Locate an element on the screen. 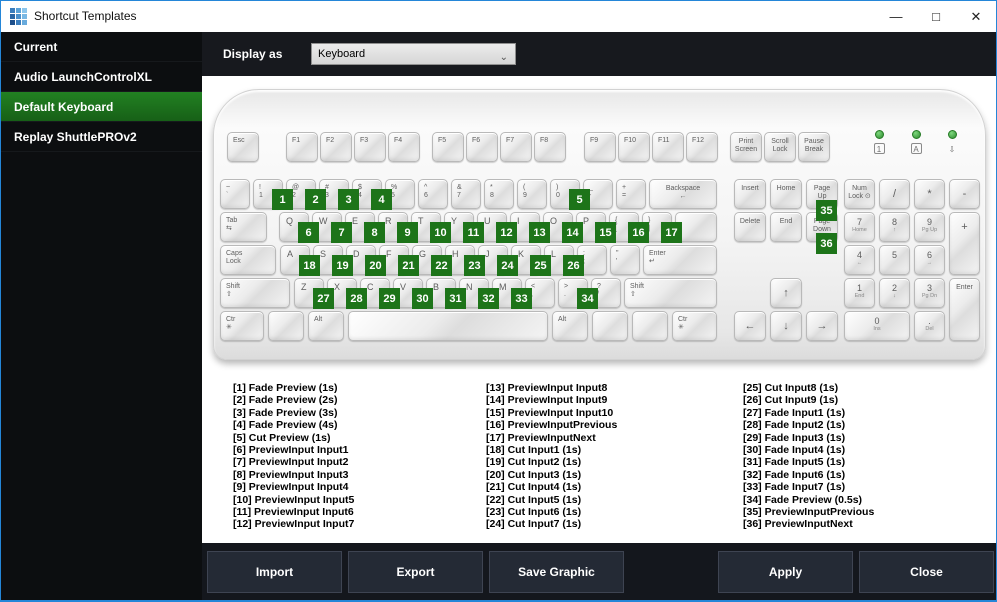  shortcut-entry: [18] Cut Input1 (1s) is located at coordinates (534, 450).